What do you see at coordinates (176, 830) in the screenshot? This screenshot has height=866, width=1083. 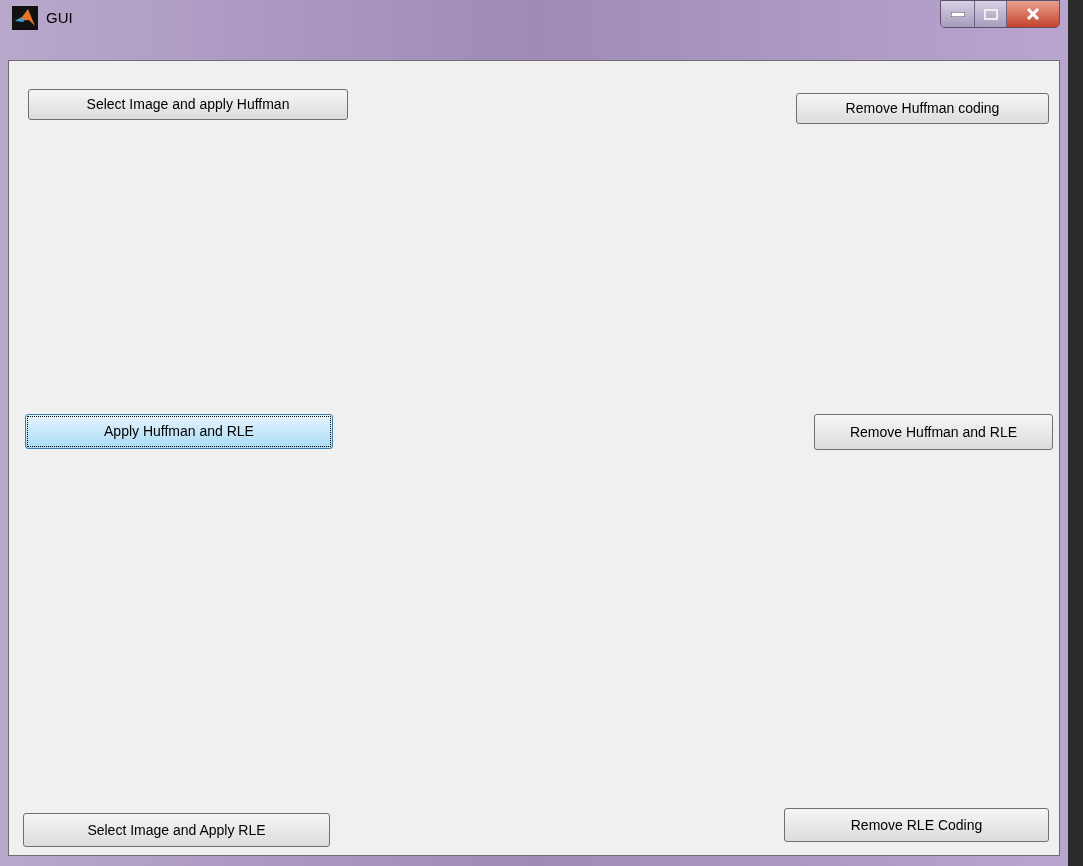 I see `action-button: Select Image and Apply RLE` at bounding box center [176, 830].